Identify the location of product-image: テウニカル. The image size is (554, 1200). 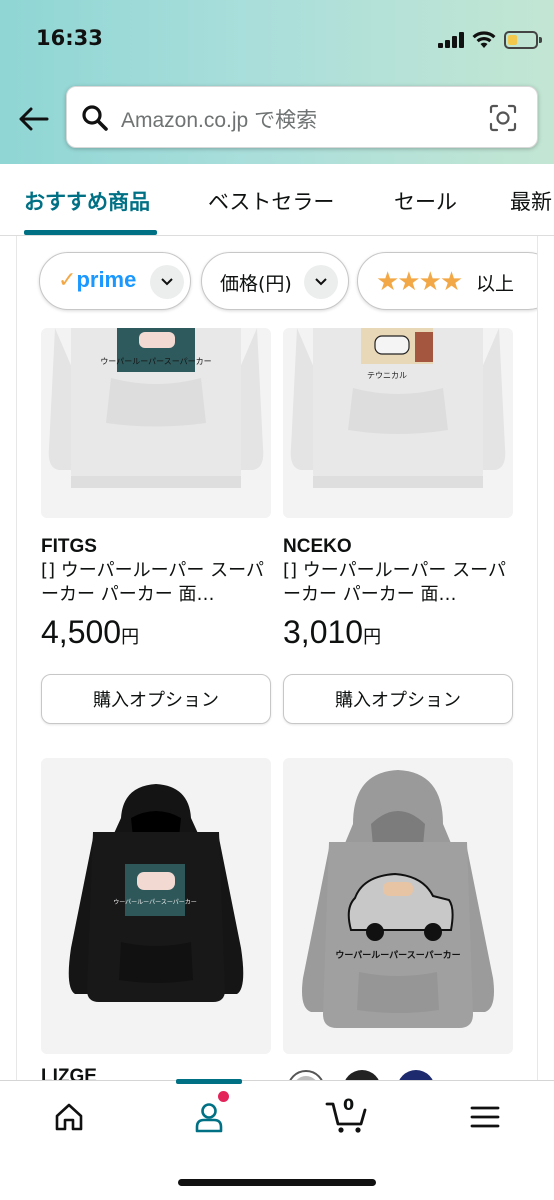
(398, 423).